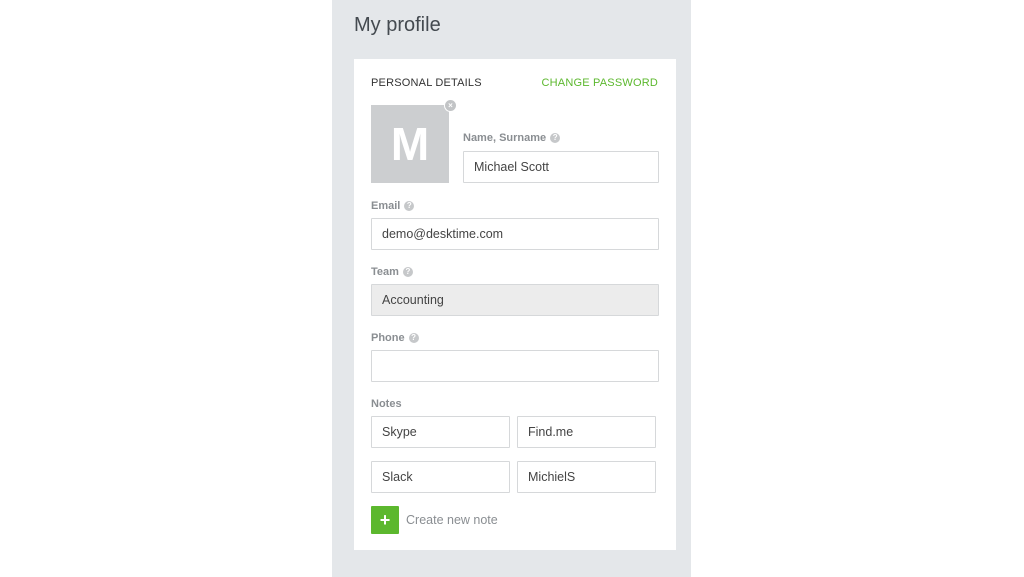  Describe the element at coordinates (452, 520) in the screenshot. I see `create-note-label: Create new note` at that location.